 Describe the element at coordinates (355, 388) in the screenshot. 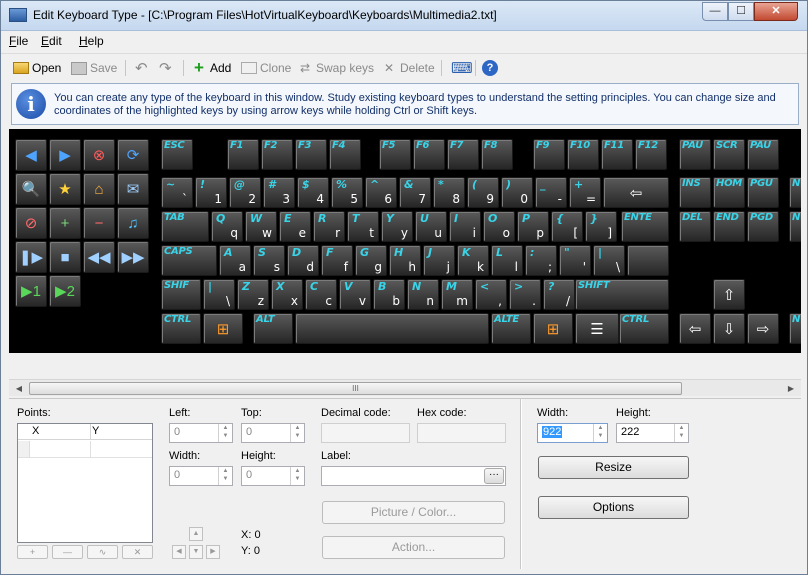

I see `scroll-thumb: III` at that location.